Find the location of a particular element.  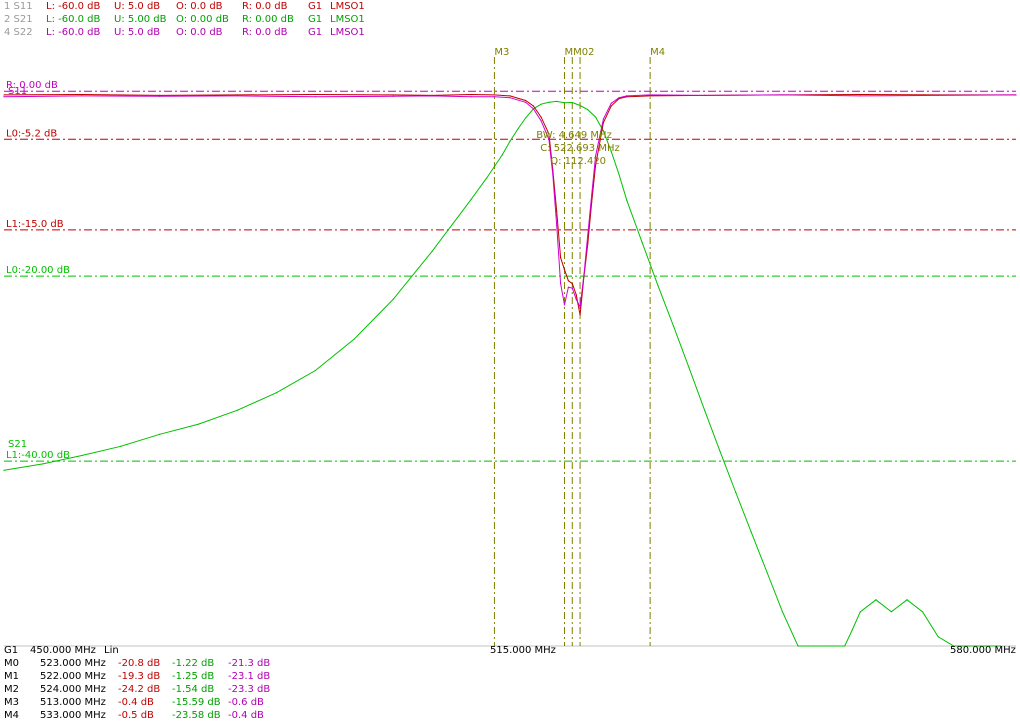

marker-table-row: M3 513.000 MHz -0.4 dB -15.59 dB -0.6 dB is located at coordinates (150, 703).